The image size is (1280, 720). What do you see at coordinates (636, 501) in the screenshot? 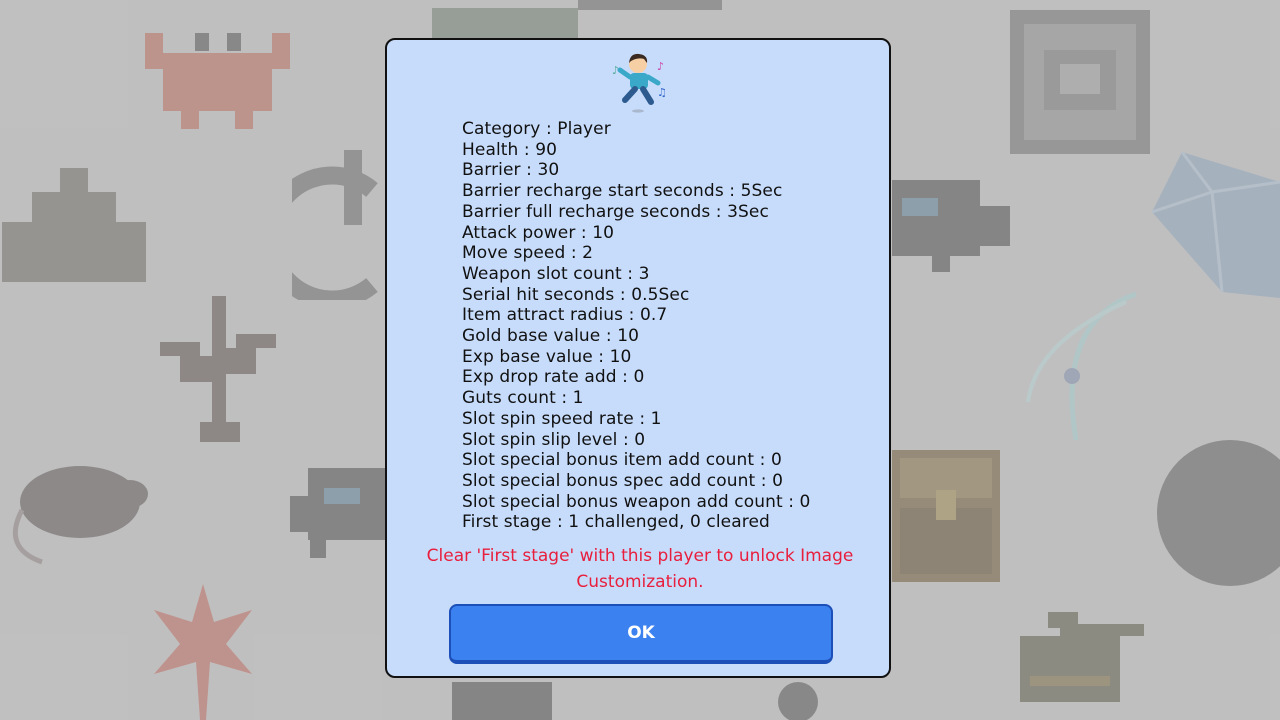
I see `stat-slot-bonus-weapon: Slot special bonus weapon add count : 0` at bounding box center [636, 501].